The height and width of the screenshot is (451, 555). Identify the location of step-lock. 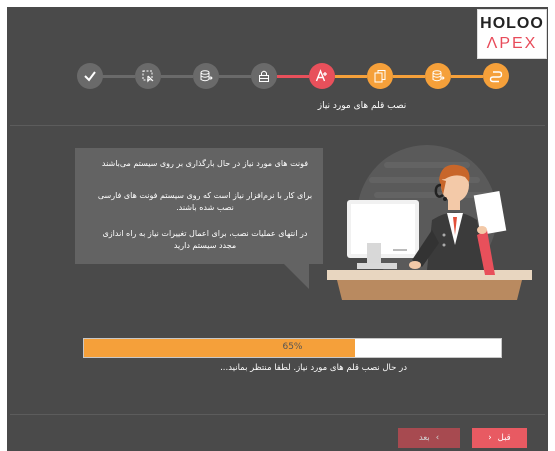
(264, 76).